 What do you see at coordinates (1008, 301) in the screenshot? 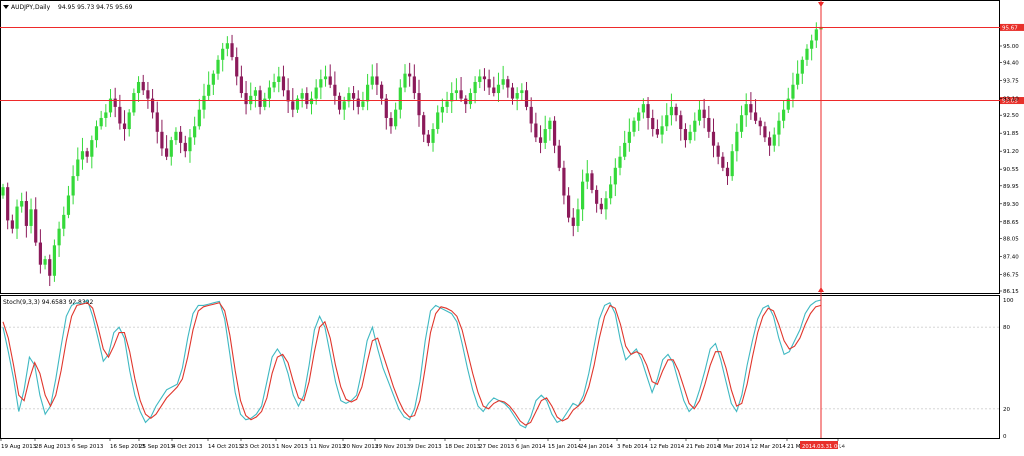
I see `stoch-axis-tick-label: 100` at bounding box center [1008, 301].